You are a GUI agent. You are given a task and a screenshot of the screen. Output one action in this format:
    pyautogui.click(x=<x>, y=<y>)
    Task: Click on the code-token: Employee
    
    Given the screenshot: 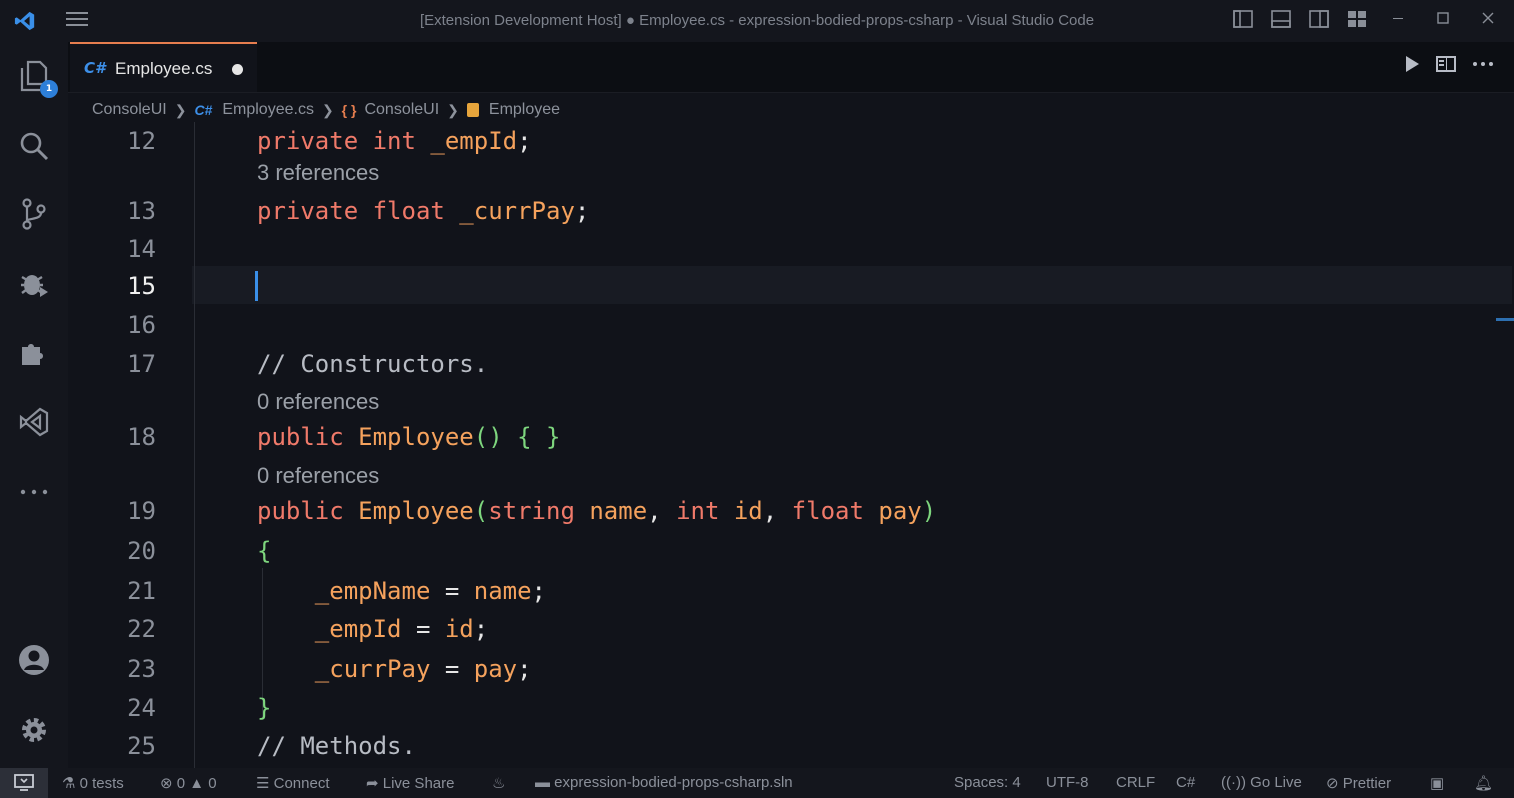 What is the action you would take?
    pyautogui.click(x=416, y=437)
    